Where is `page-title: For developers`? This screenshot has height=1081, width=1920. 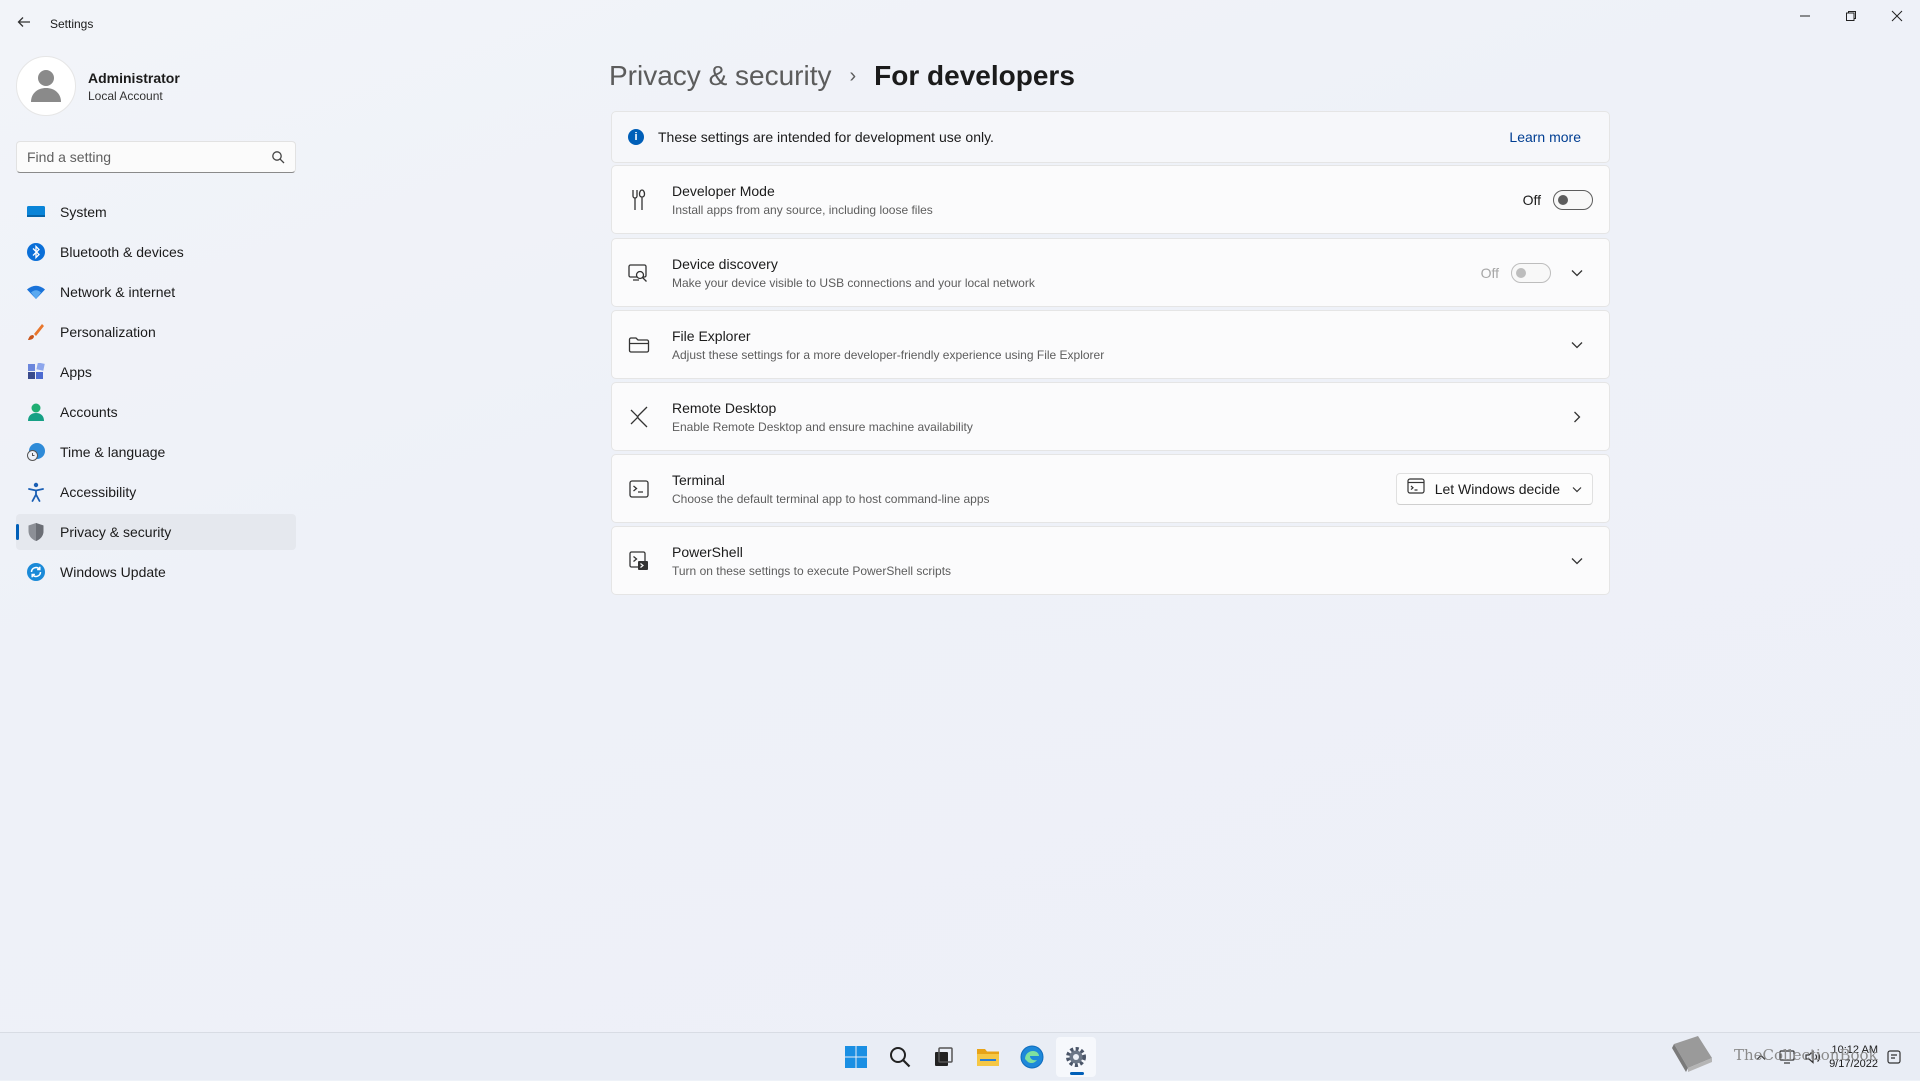 page-title: For developers is located at coordinates (974, 75).